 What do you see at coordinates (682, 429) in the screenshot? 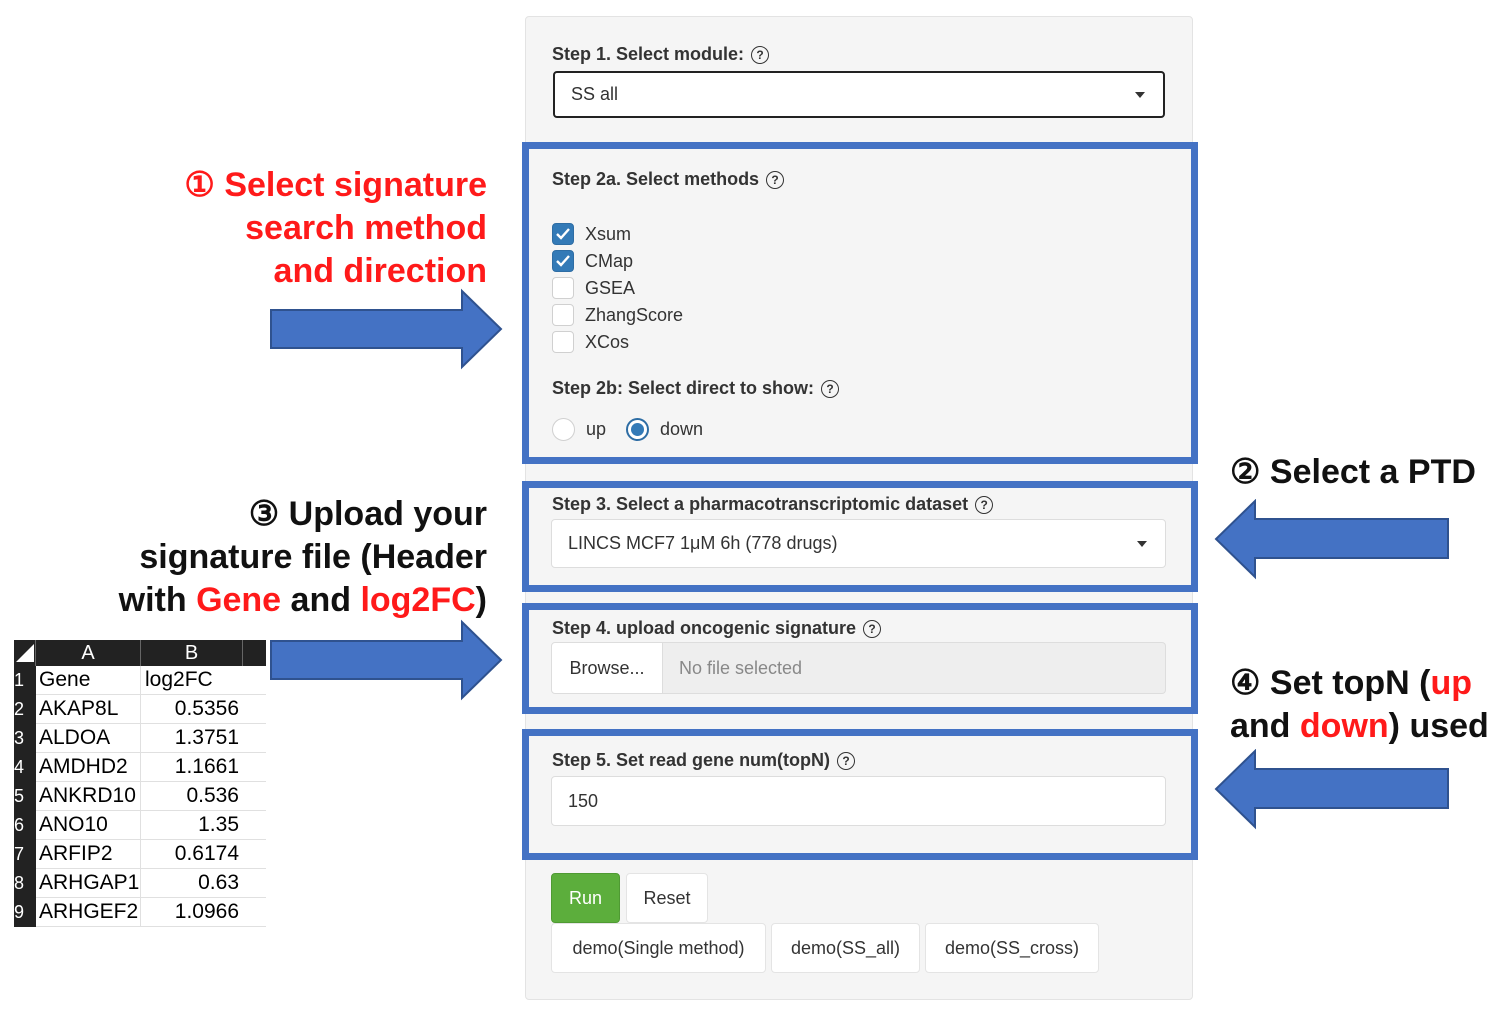
I see `radio-label-down: down` at bounding box center [682, 429].